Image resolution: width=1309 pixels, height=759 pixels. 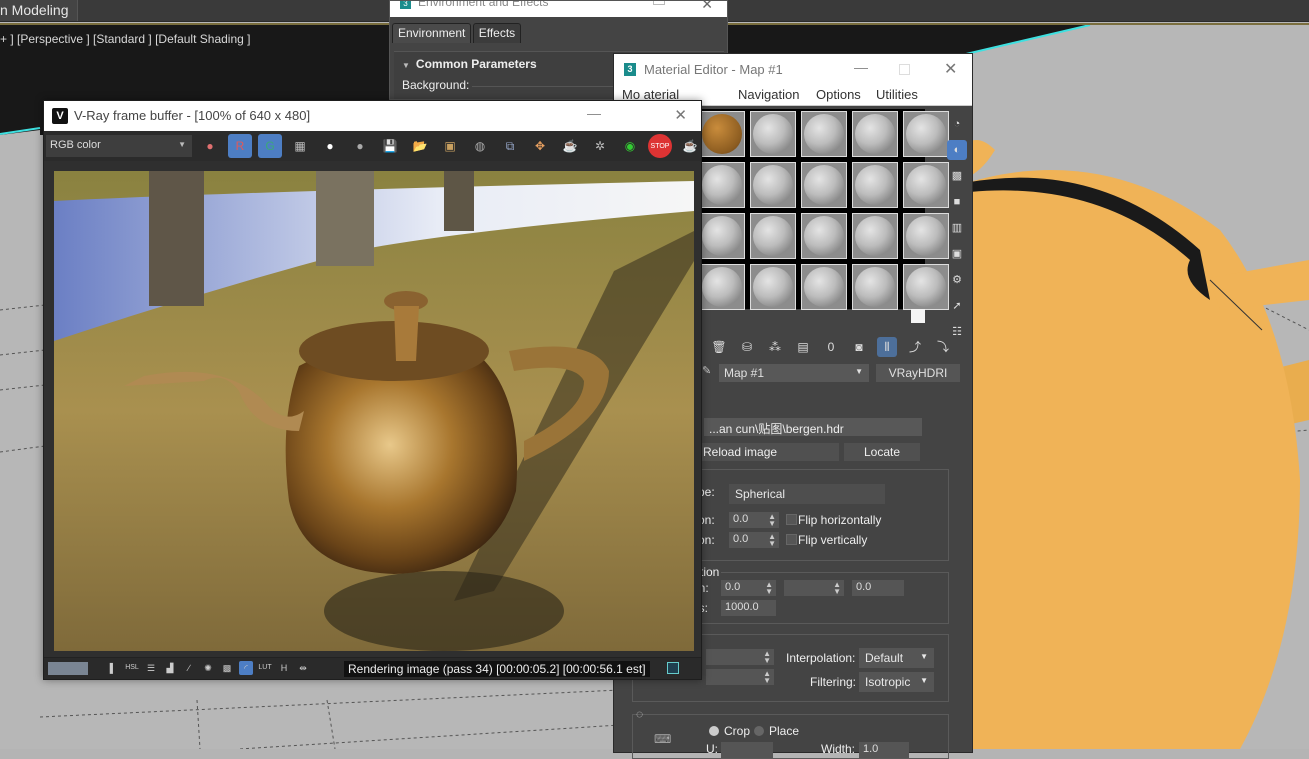 What do you see at coordinates (748, 608) in the screenshot?
I see `radius-spinner: 1000.0` at bounding box center [748, 608].